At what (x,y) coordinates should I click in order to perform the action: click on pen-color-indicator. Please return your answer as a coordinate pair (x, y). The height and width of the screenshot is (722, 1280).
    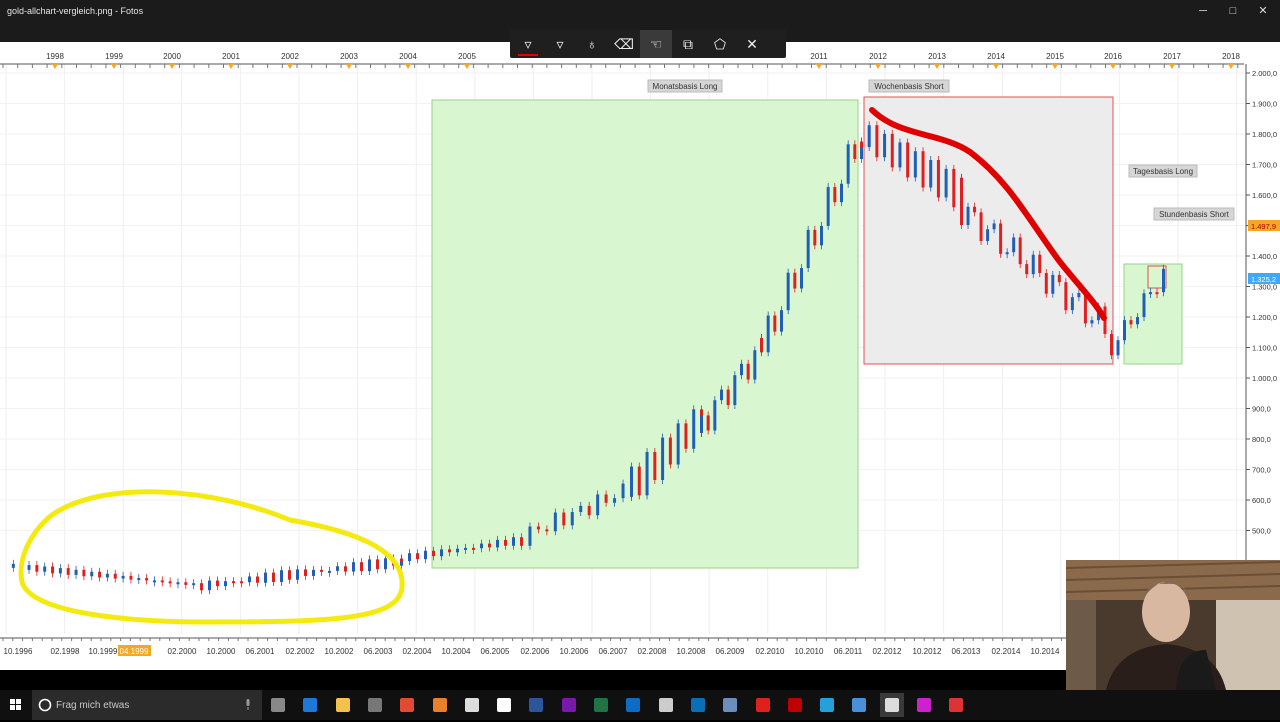
    Looking at the image, I should click on (528, 55).